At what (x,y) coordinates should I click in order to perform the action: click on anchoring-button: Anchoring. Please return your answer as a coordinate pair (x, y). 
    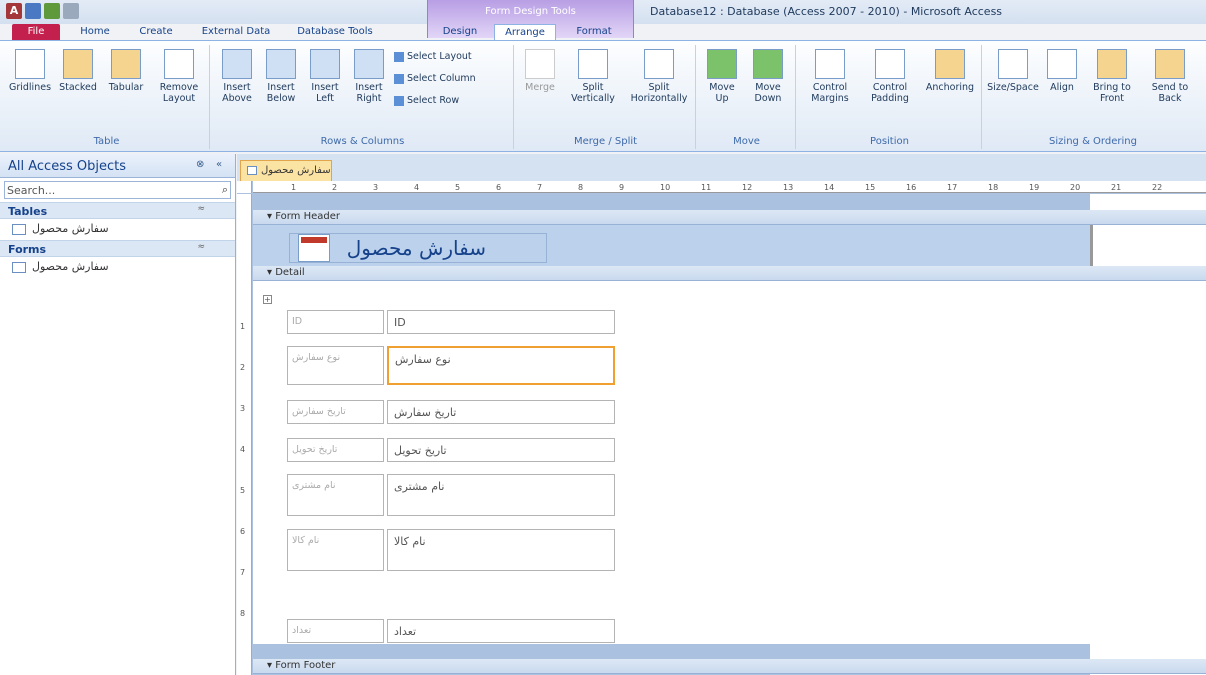
    Looking at the image, I should click on (950, 71).